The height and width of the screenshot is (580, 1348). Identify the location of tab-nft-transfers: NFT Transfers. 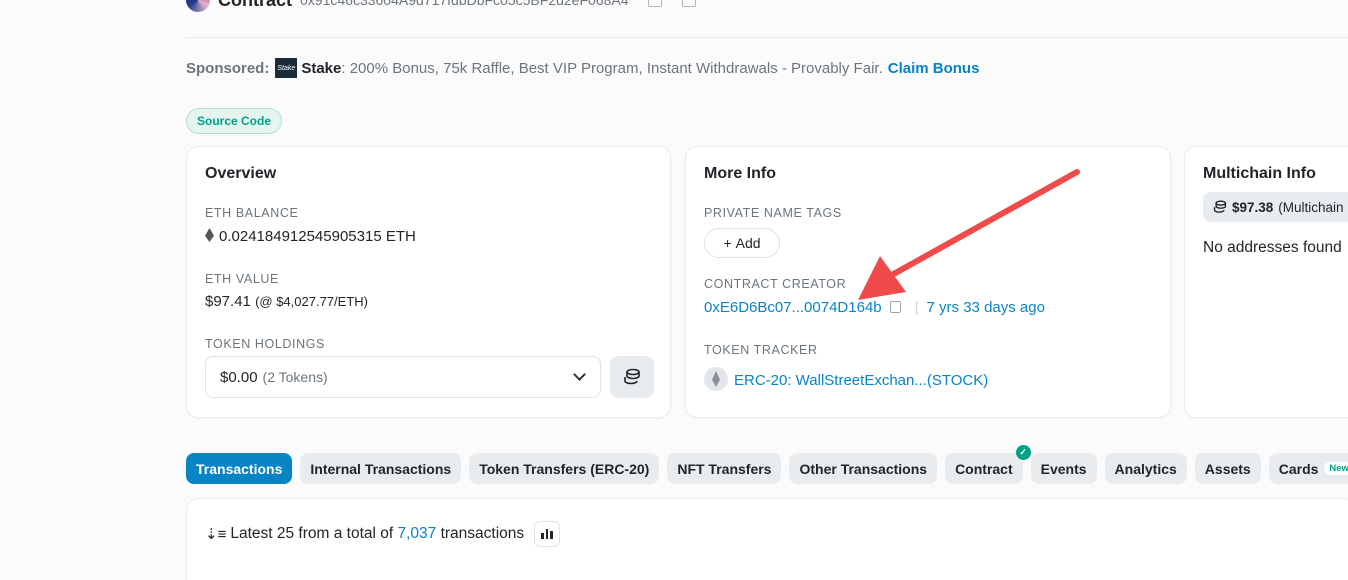
(724, 468).